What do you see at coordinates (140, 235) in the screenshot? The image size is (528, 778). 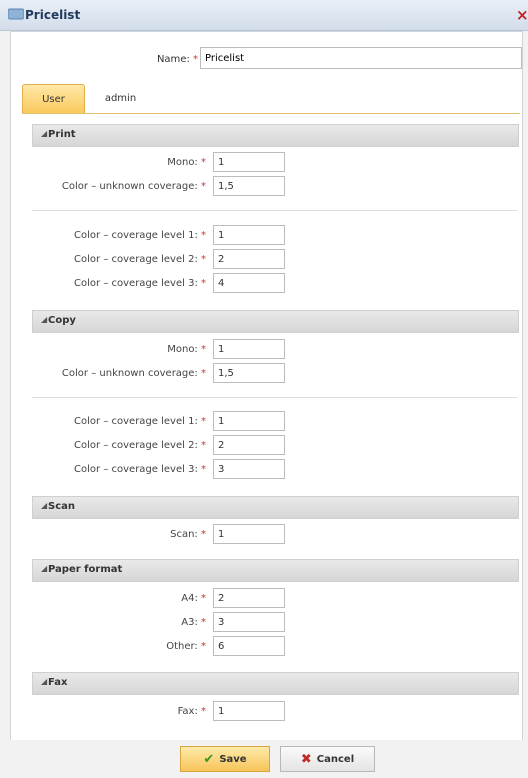 I see `print-level1-label: Color – coverage level 1: *` at bounding box center [140, 235].